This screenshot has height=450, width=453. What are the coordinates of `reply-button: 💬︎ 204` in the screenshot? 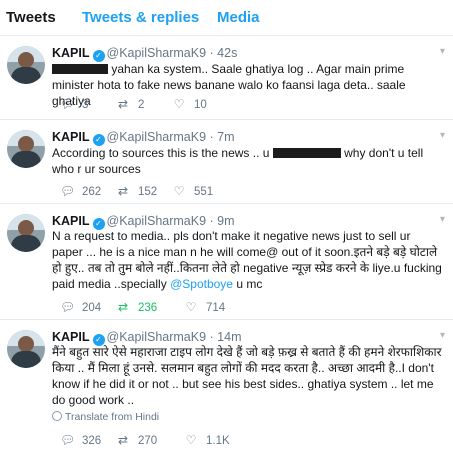 It's located at (80, 307).